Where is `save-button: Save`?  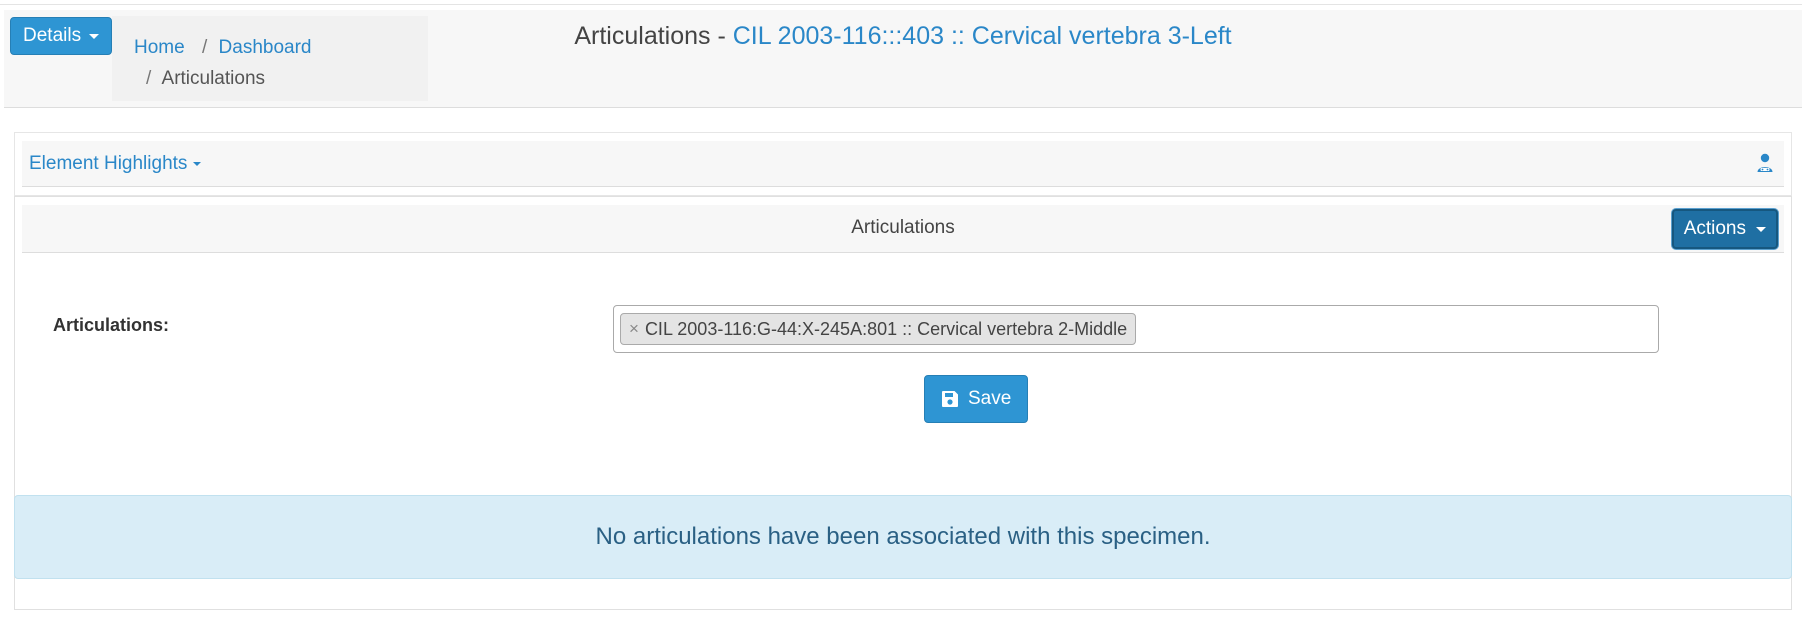
save-button: Save is located at coordinates (976, 399).